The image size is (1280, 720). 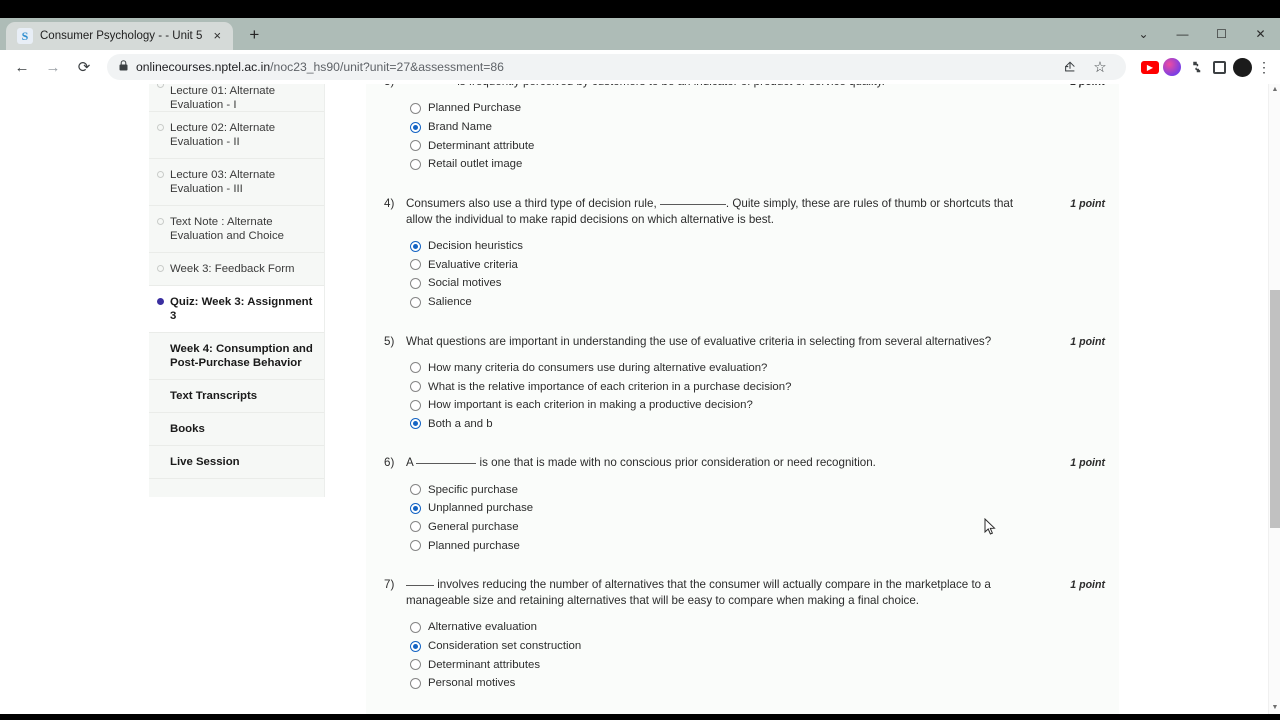 I want to click on sidebar-item: Lecture 03: Alternate Evaluation - III, so click(x=236, y=182).